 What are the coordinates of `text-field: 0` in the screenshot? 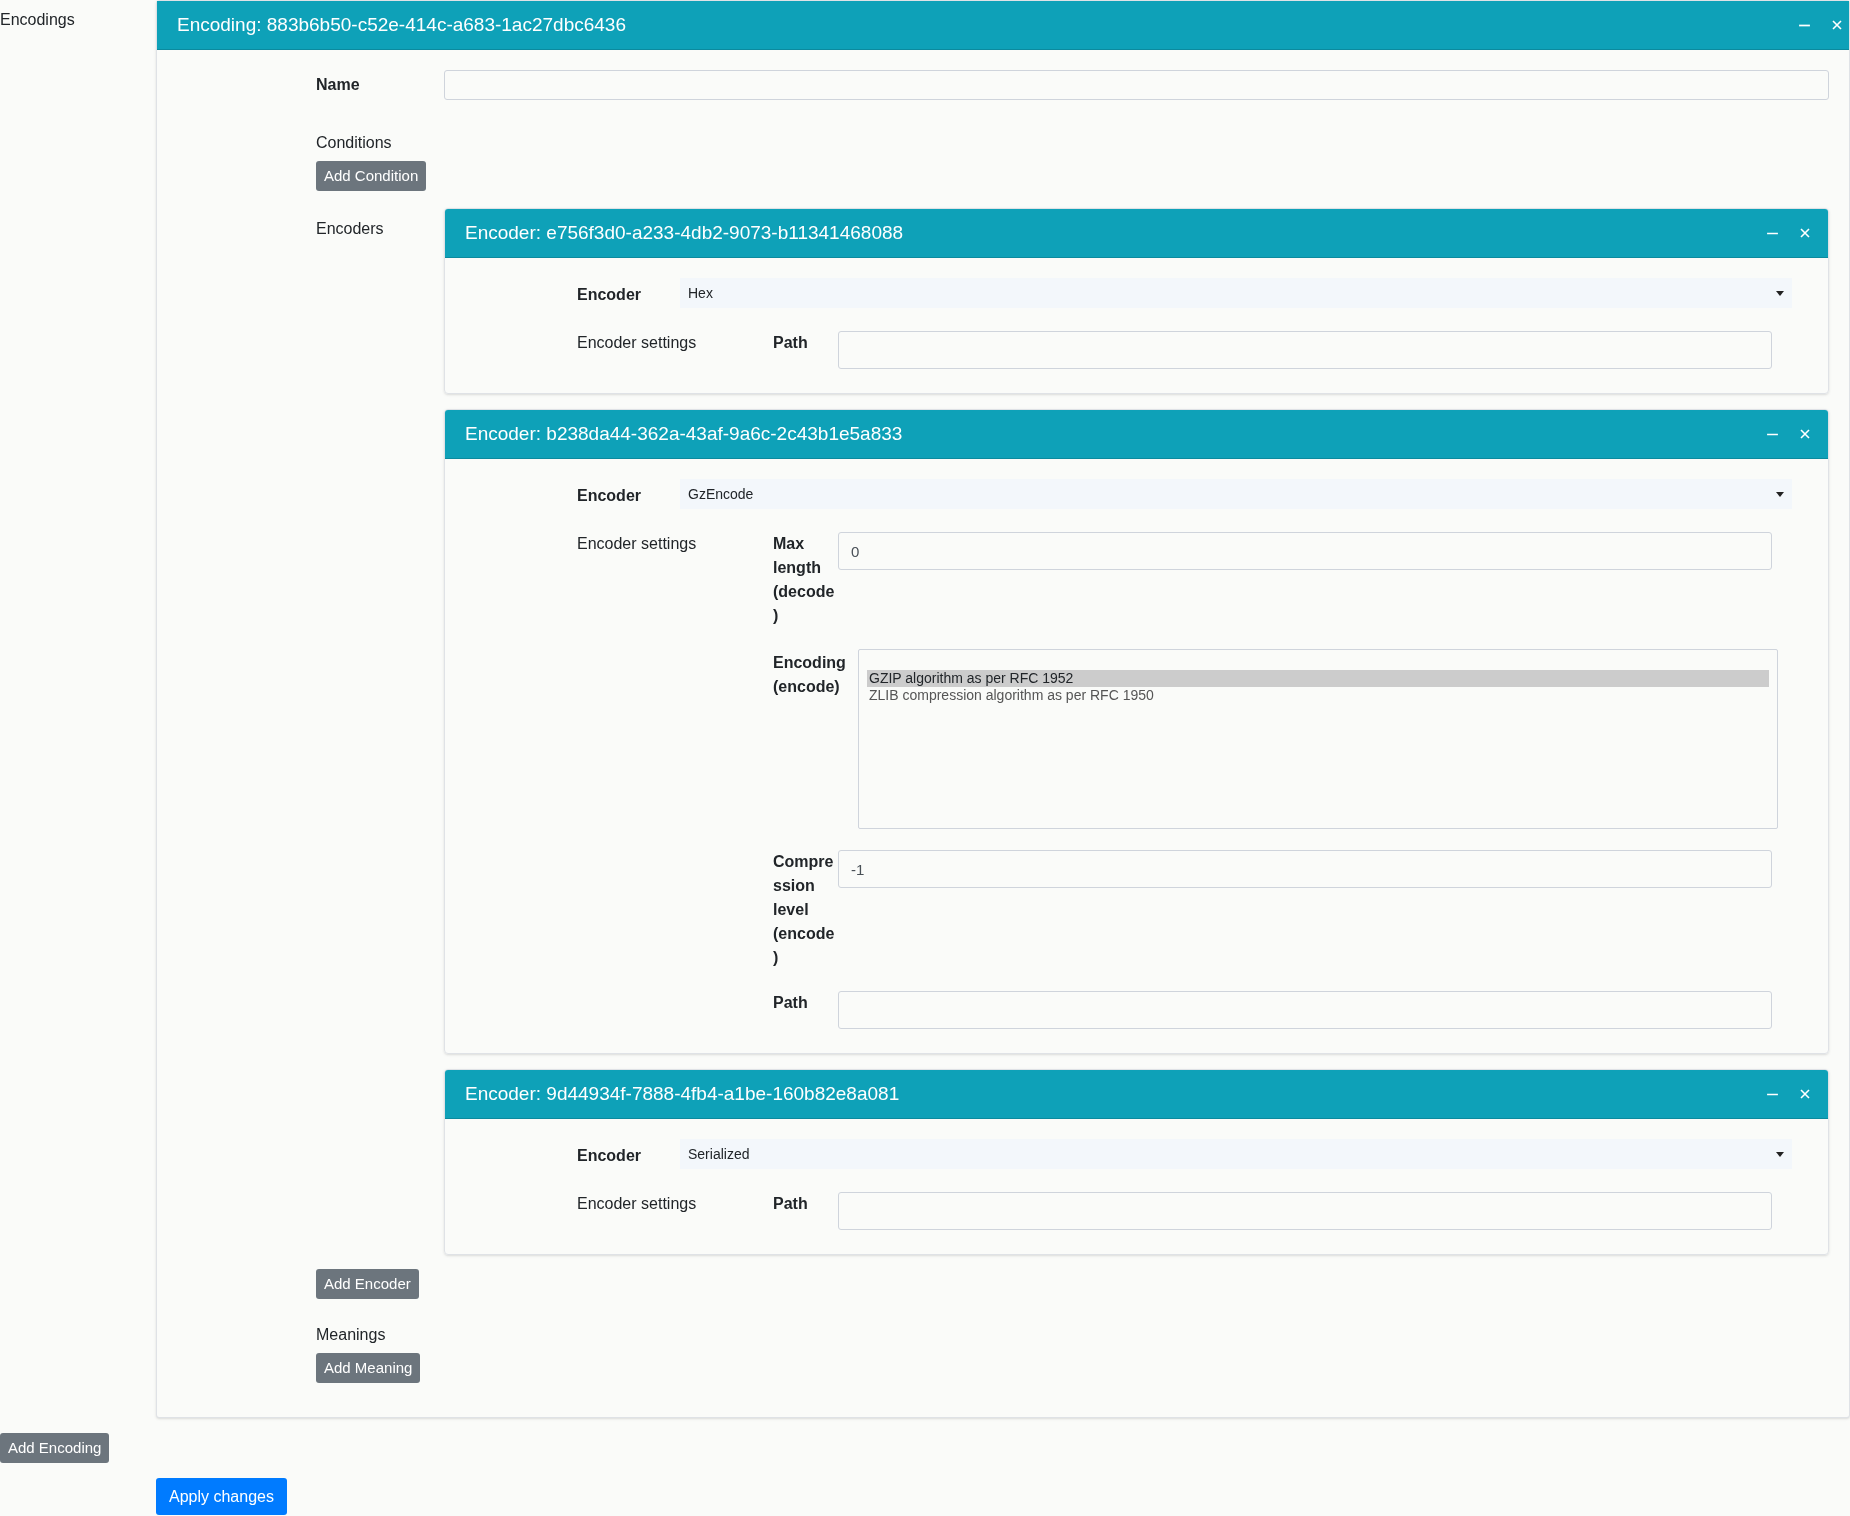 It's located at (1305, 551).